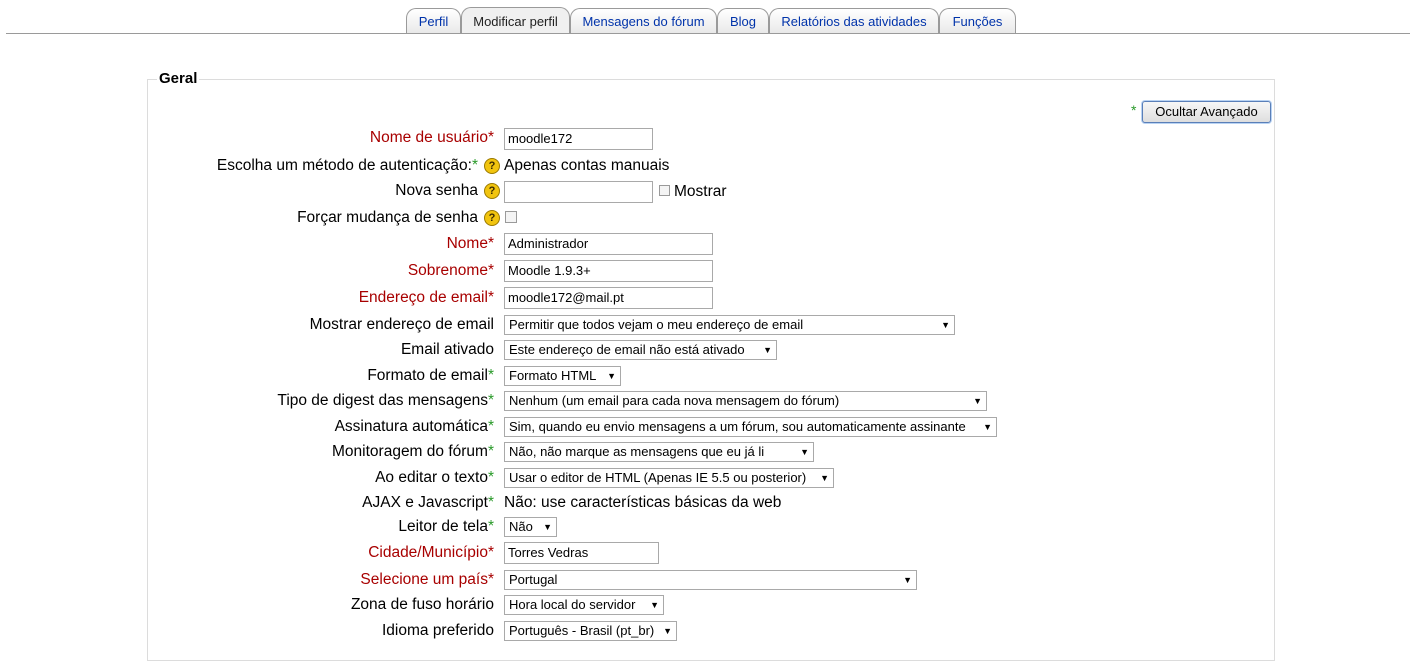  I want to click on lang-label: Idioma preferido, so click(437, 630).